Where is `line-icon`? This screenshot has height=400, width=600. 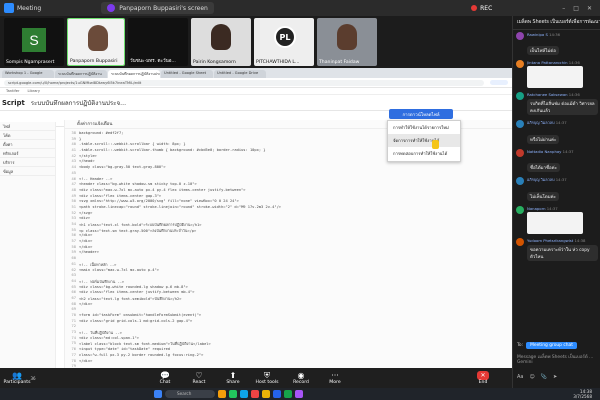
line-icon is located at coordinates (288, 394).